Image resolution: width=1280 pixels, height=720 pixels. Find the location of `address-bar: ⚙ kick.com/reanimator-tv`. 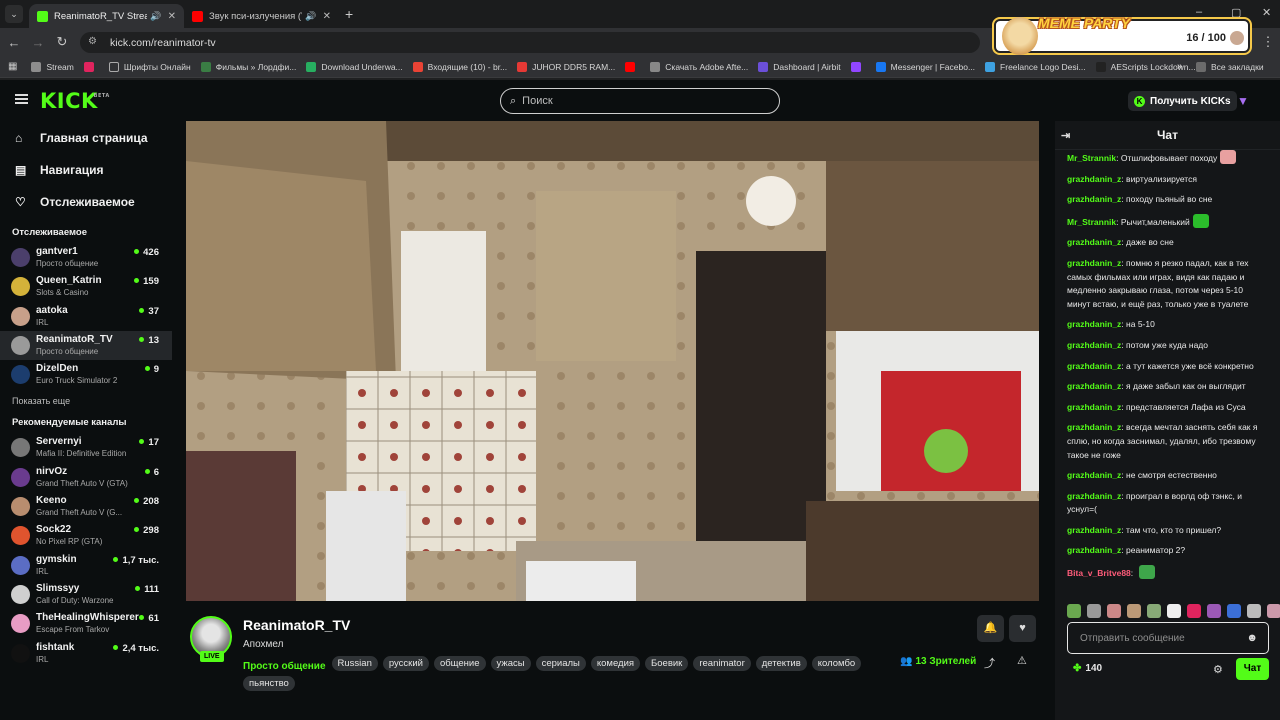

address-bar: ⚙ kick.com/reanimator-tv is located at coordinates (530, 42).